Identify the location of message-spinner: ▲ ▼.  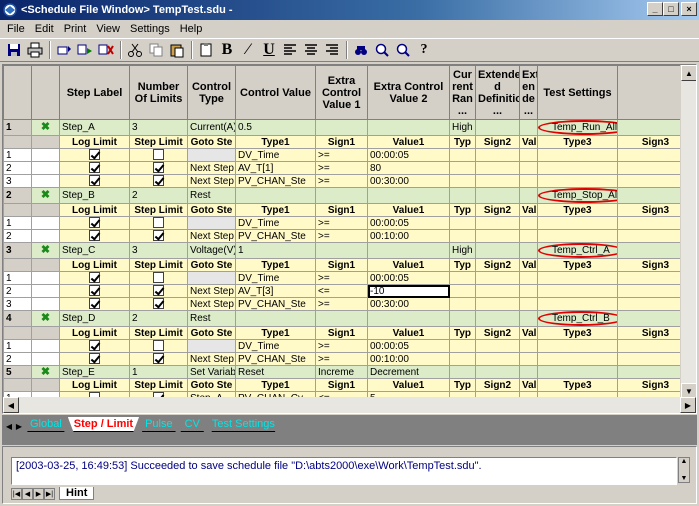
(684, 470).